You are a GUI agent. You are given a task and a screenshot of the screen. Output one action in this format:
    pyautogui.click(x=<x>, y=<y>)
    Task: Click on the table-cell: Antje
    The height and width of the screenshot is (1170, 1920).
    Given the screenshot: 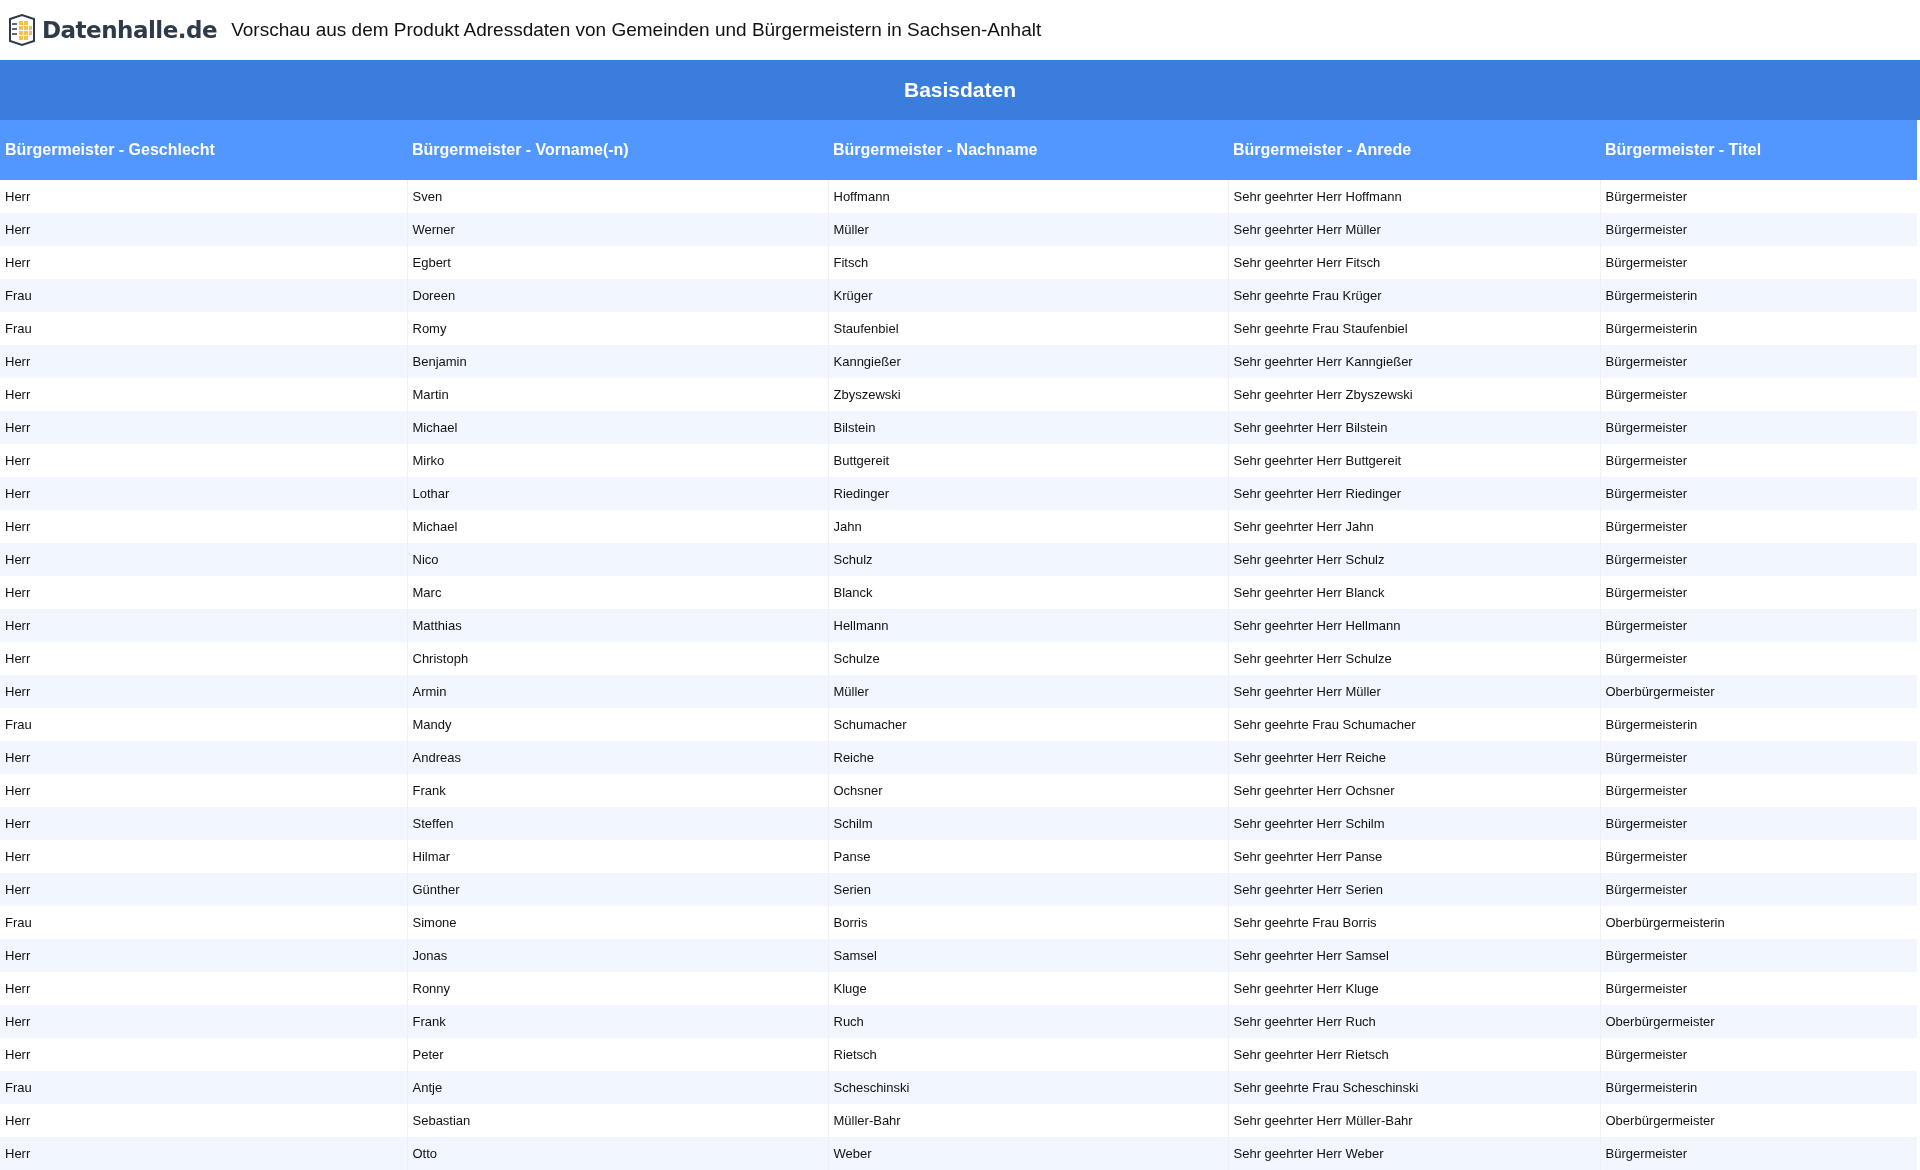 What is the action you would take?
    pyautogui.click(x=617, y=1087)
    